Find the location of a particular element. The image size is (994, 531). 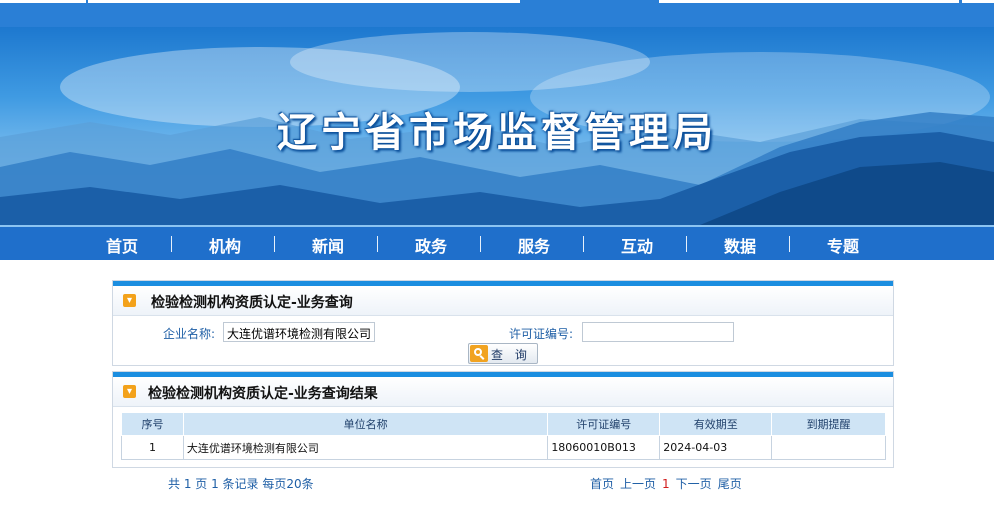

cell-expiry-reminder is located at coordinates (828, 447).